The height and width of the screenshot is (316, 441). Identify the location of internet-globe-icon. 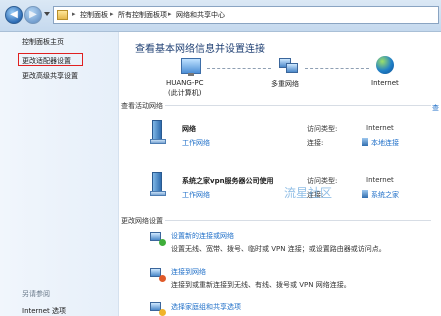
(385, 65).